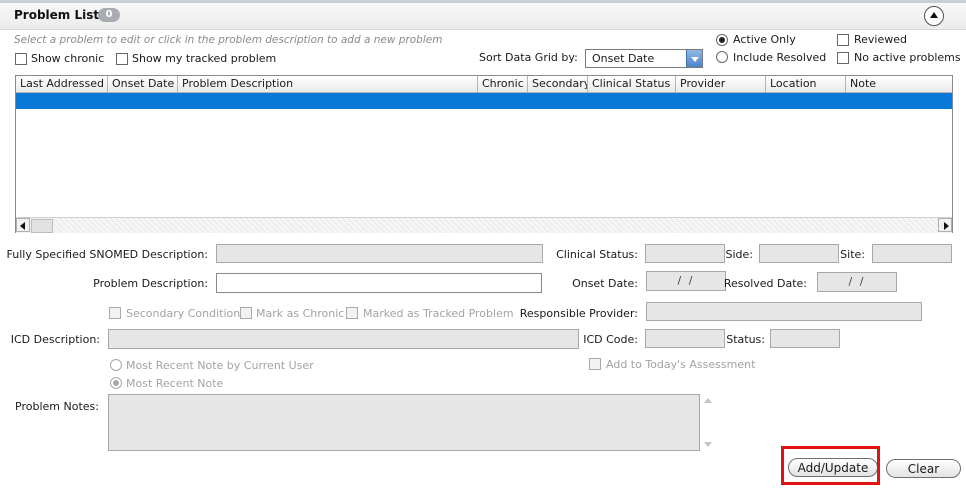  Describe the element at coordinates (830, 465) in the screenshot. I see `highlight-box` at that location.